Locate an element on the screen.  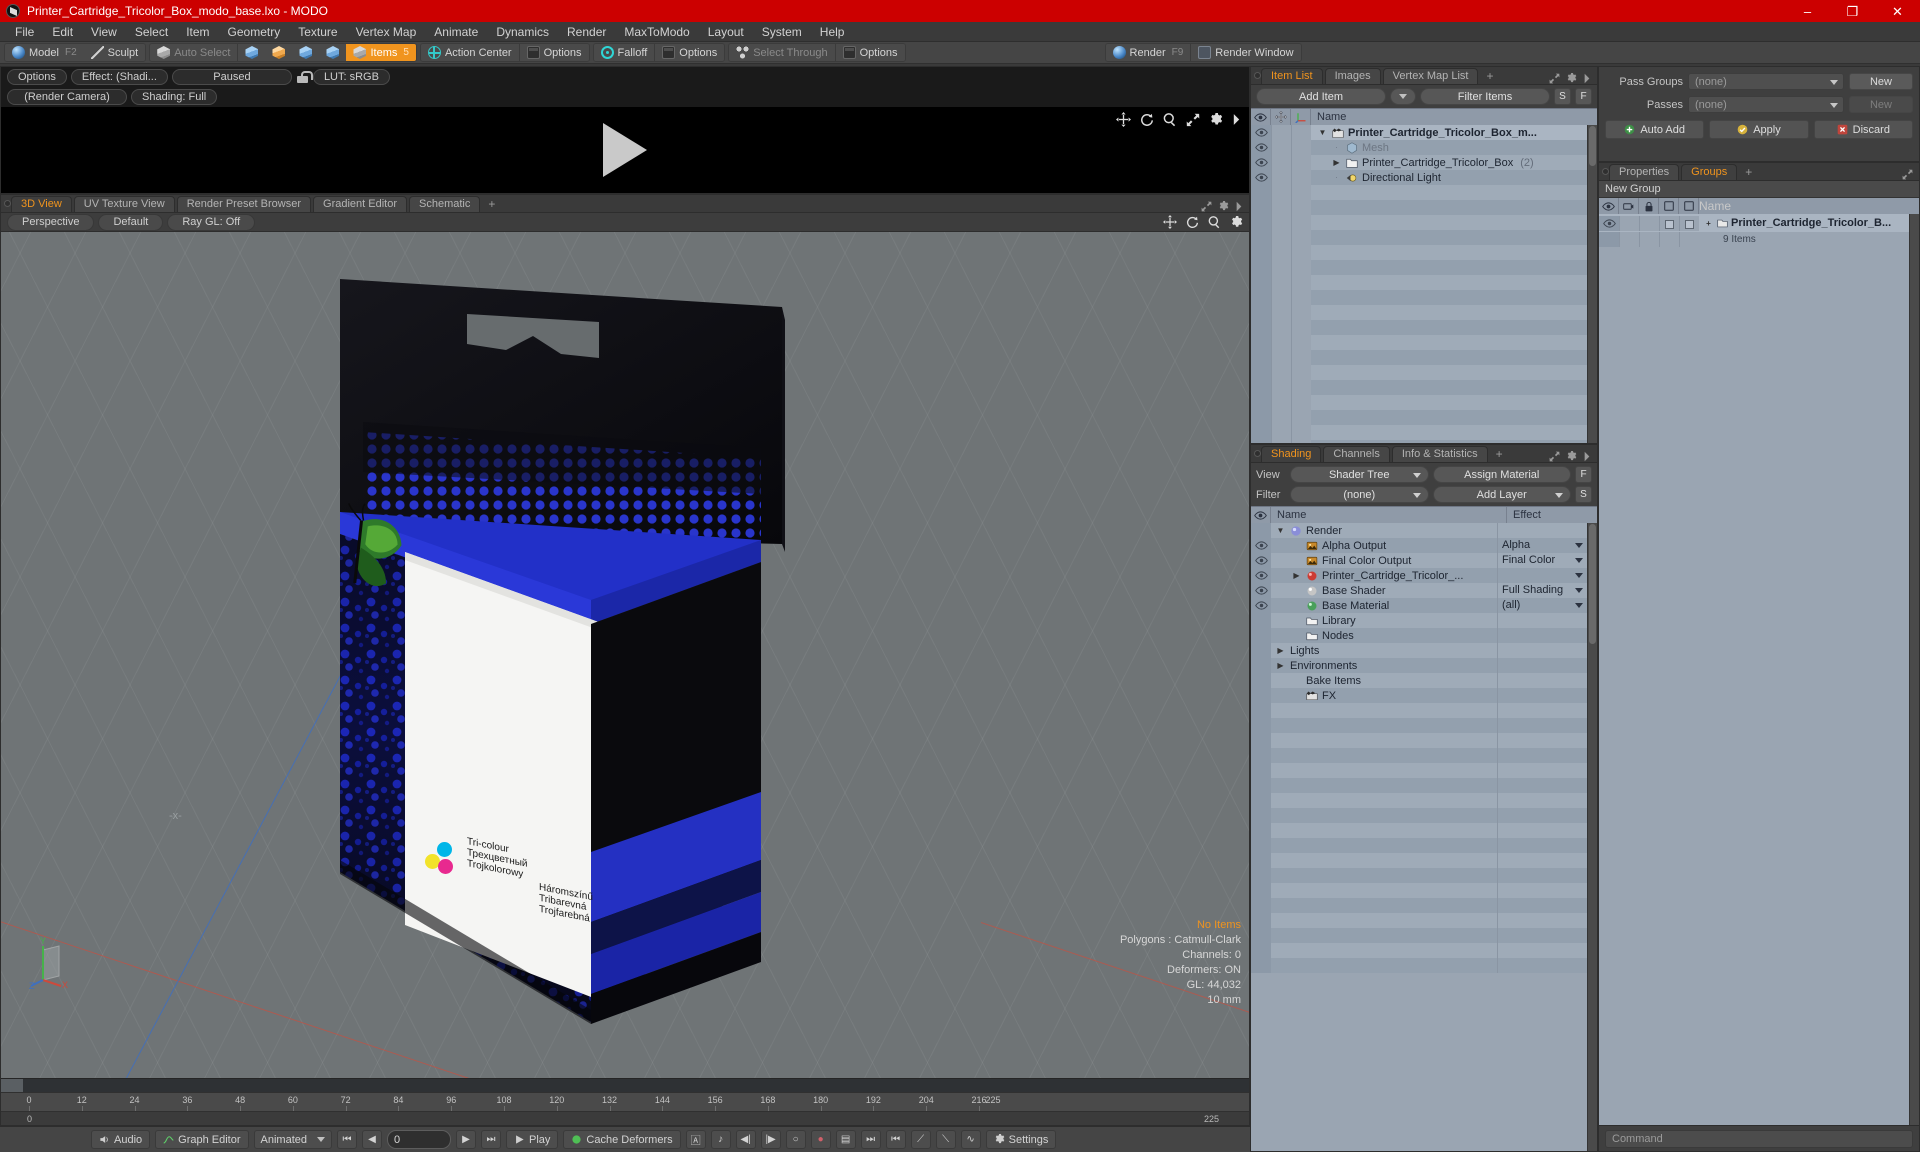
menu-help: Help is located at coordinates (832, 32).